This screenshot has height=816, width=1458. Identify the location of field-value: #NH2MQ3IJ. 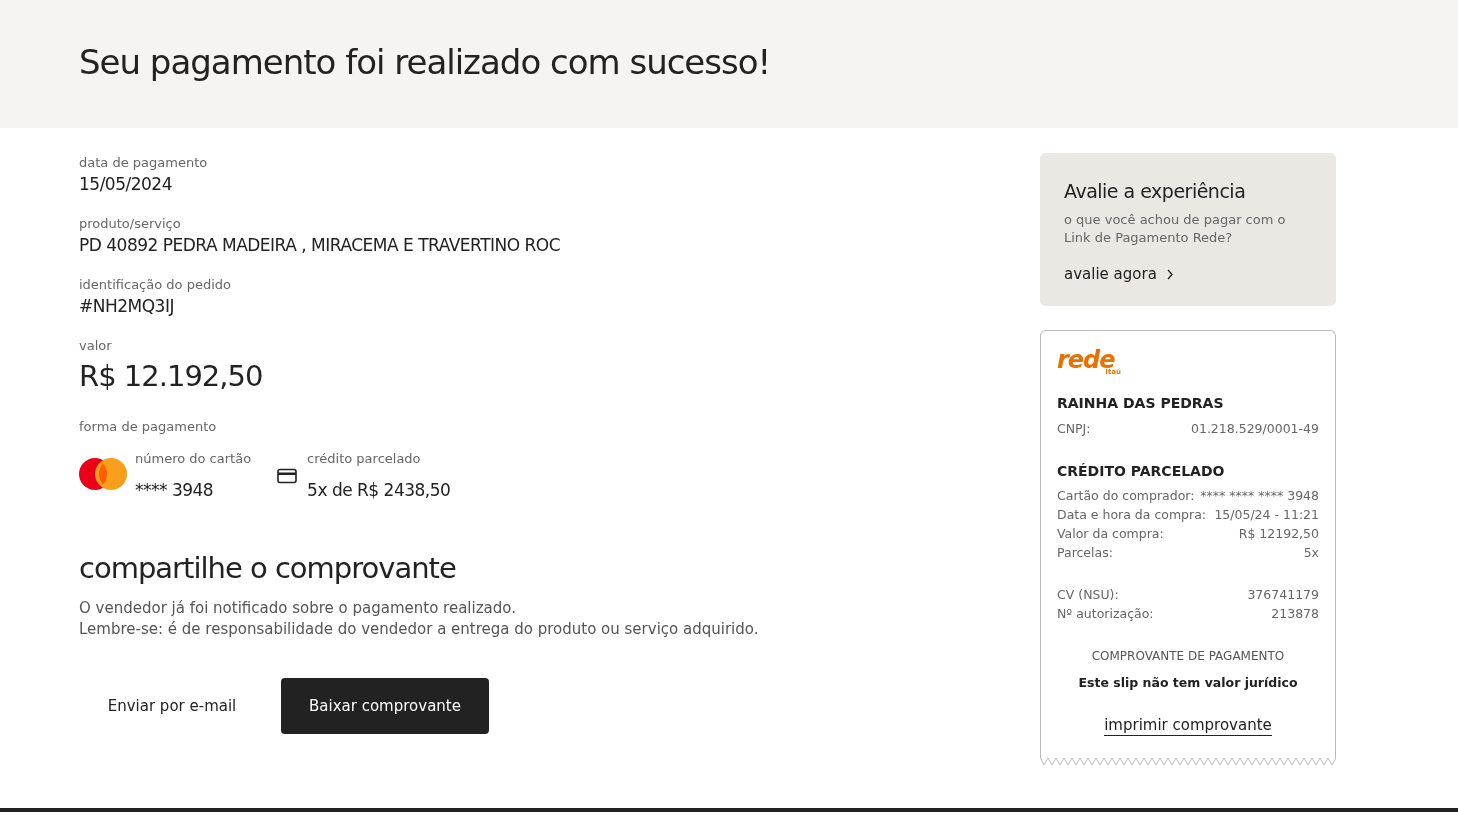
(127, 306).